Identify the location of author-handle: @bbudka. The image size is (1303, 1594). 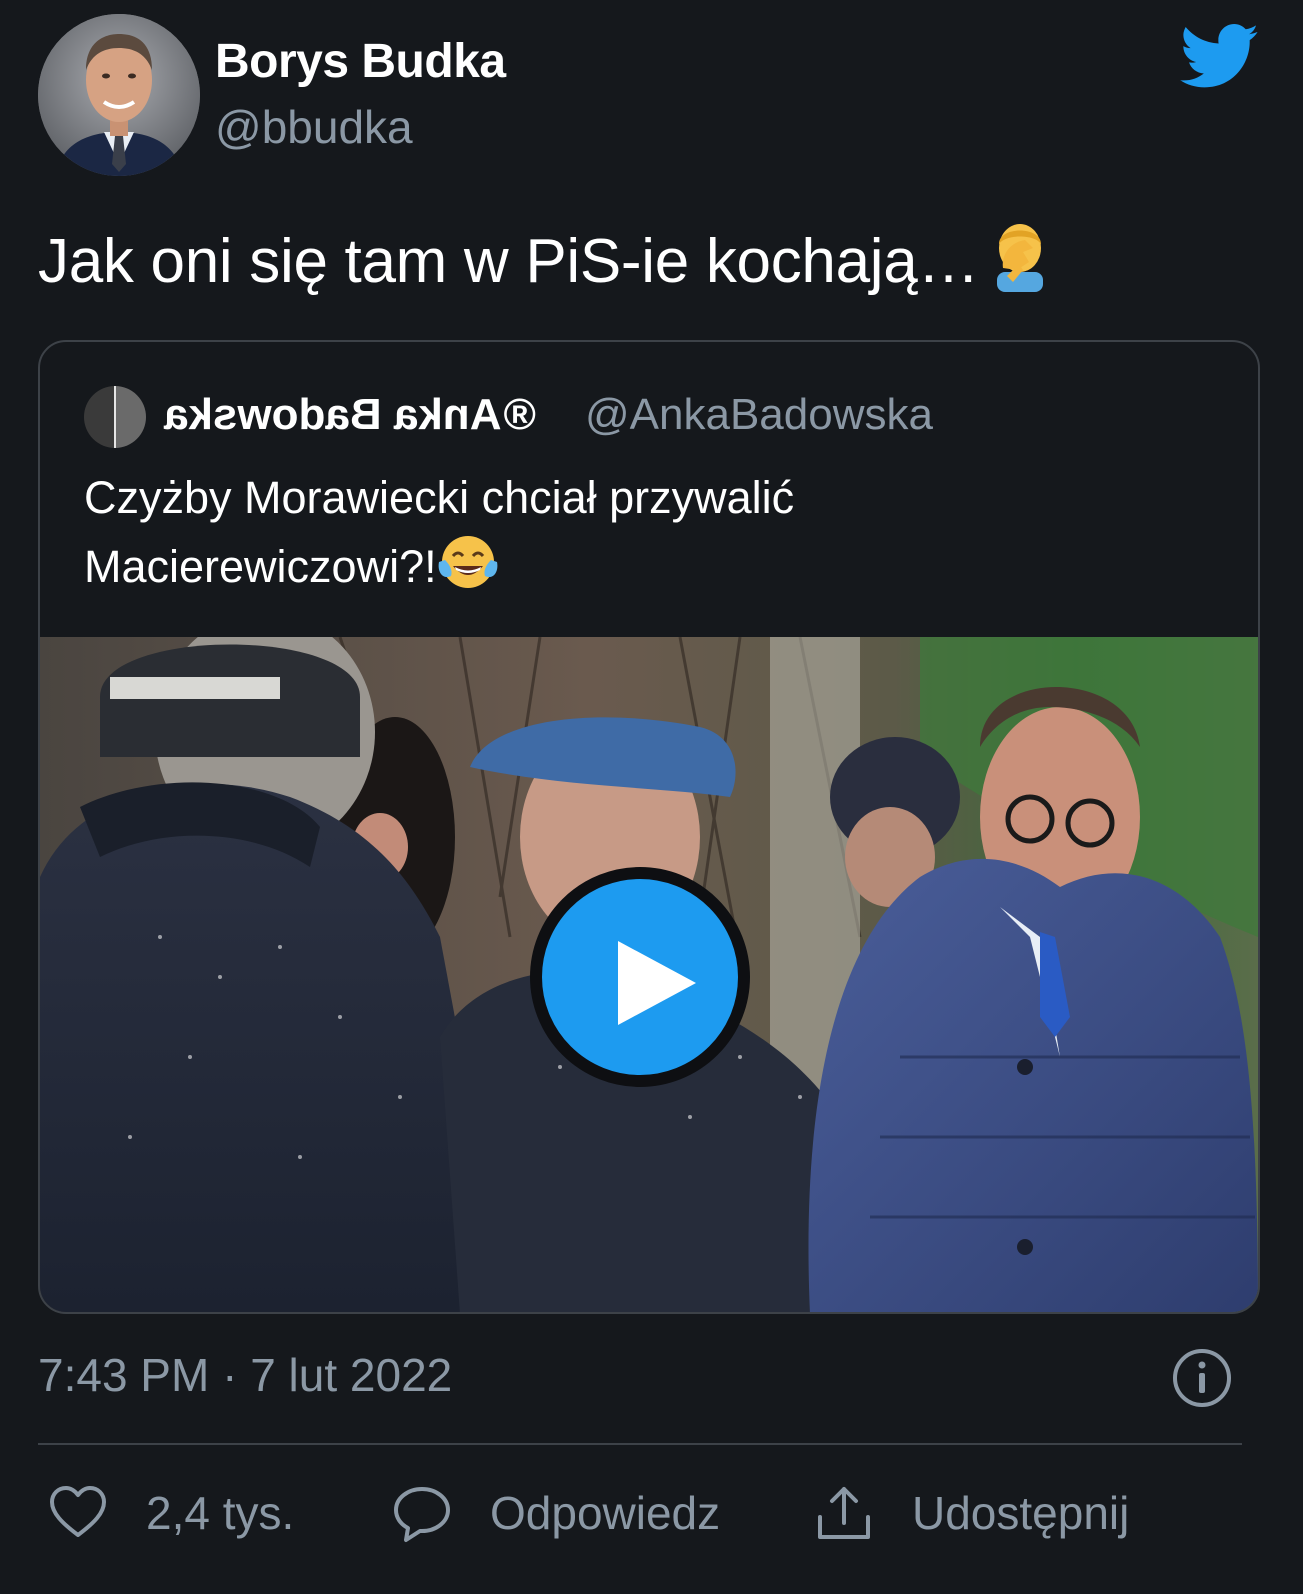
(314, 127).